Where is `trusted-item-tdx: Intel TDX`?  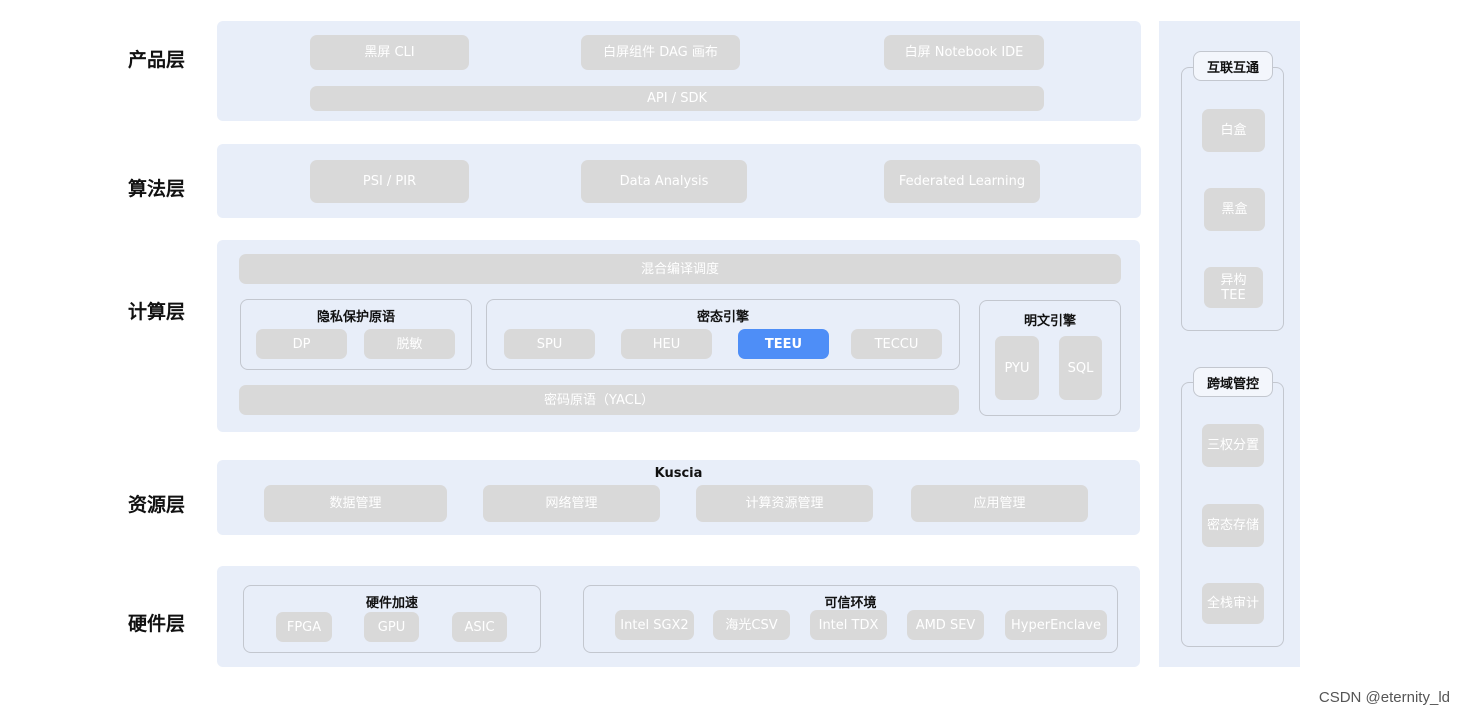
trusted-item-tdx: Intel TDX is located at coordinates (848, 625).